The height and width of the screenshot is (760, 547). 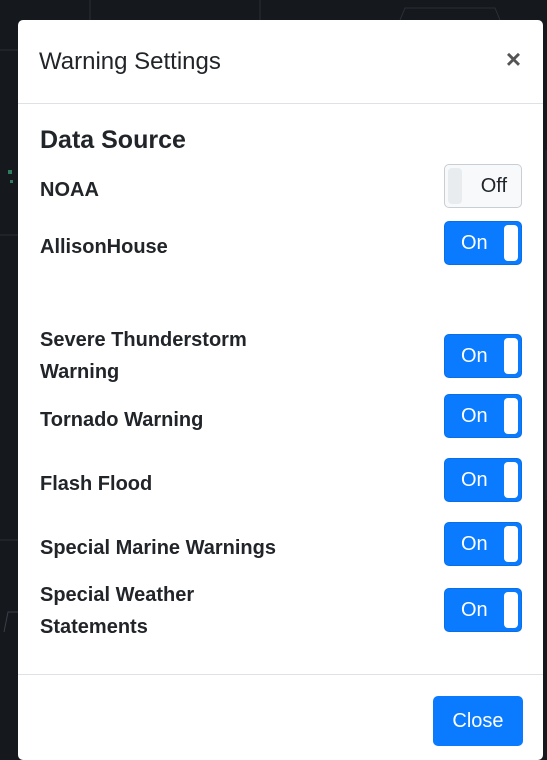 What do you see at coordinates (104, 247) in the screenshot?
I see `label-allisonhouse: AllisonHouse` at bounding box center [104, 247].